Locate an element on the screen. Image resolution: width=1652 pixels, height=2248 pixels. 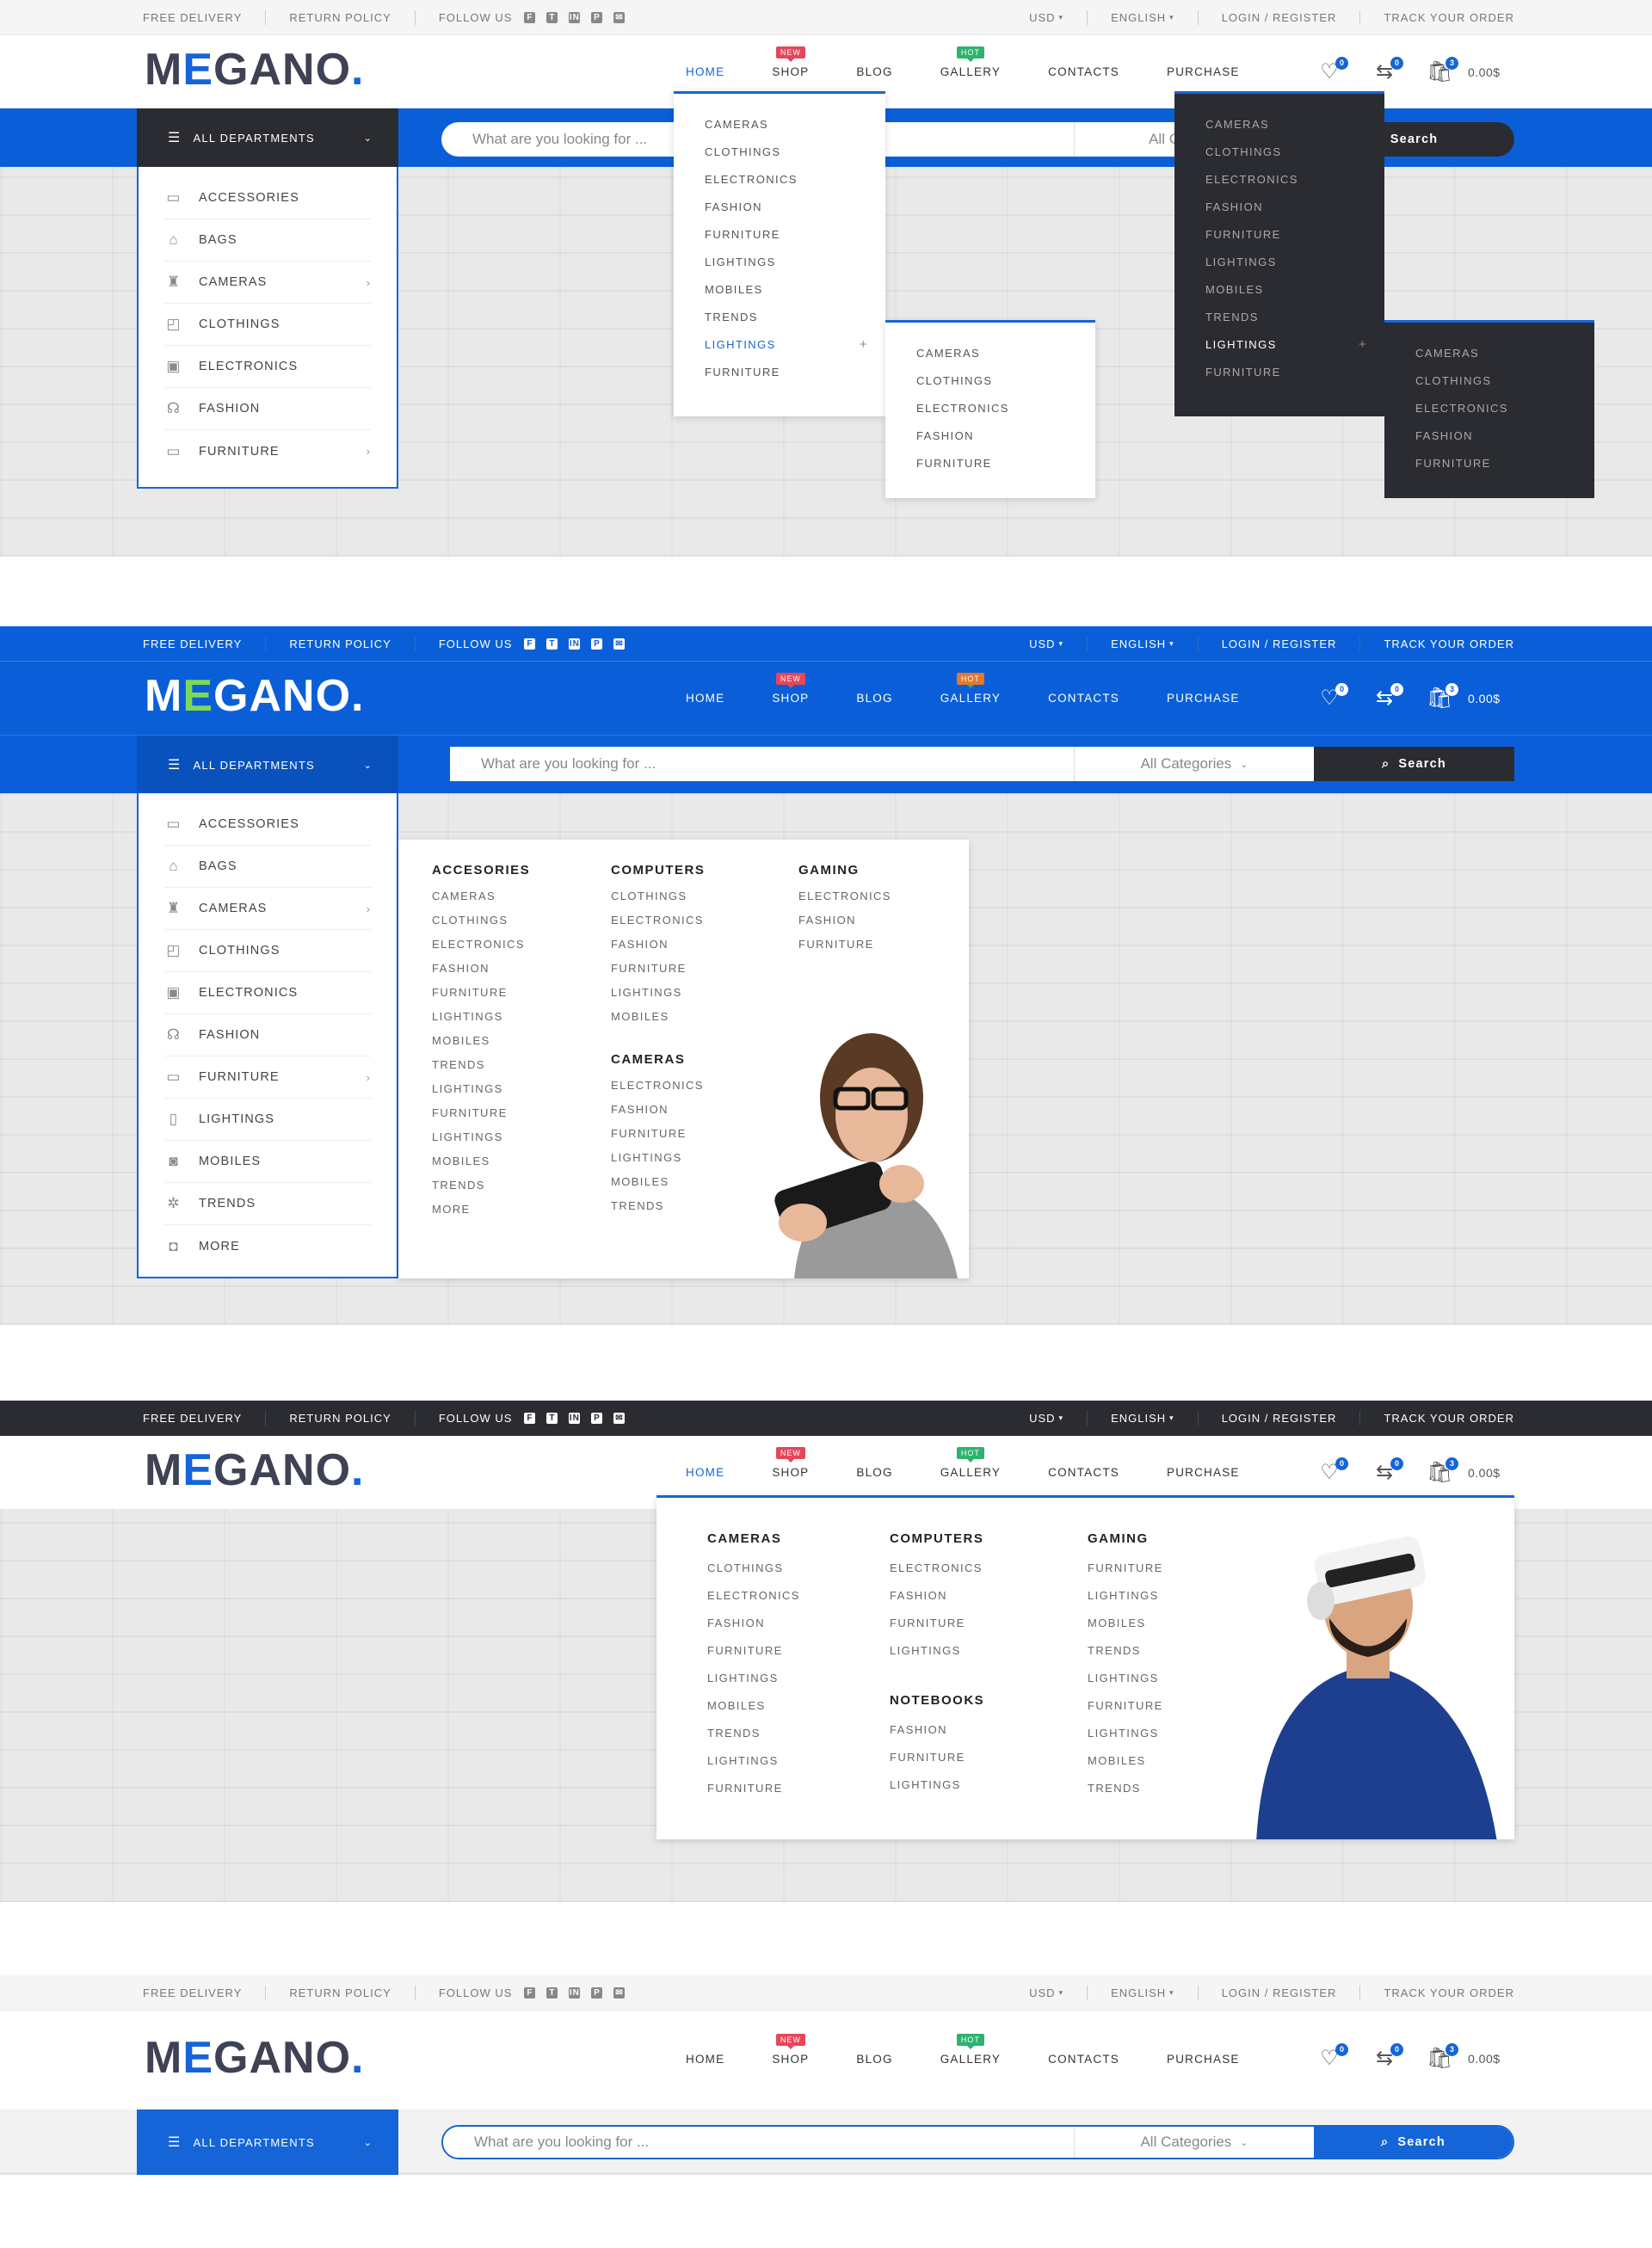
facebook-icon: f is located at coordinates (530, 1418).